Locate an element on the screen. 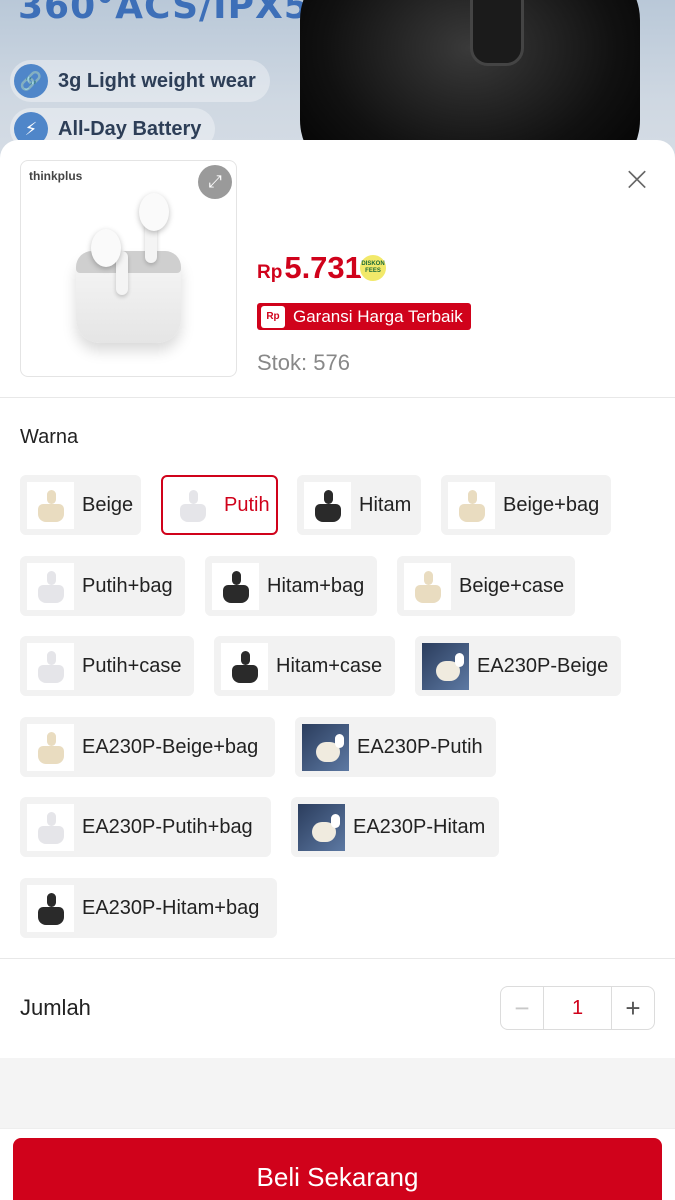 The height and width of the screenshot is (1200, 675). variant-option-putih: Putih is located at coordinates (219, 505).